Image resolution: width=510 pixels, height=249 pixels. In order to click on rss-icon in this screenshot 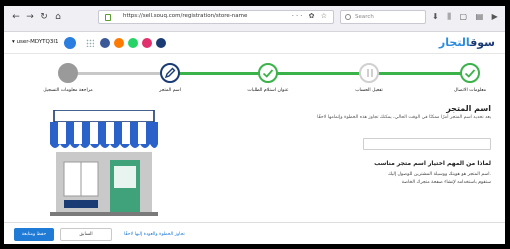, I will do `click(119, 43)`.